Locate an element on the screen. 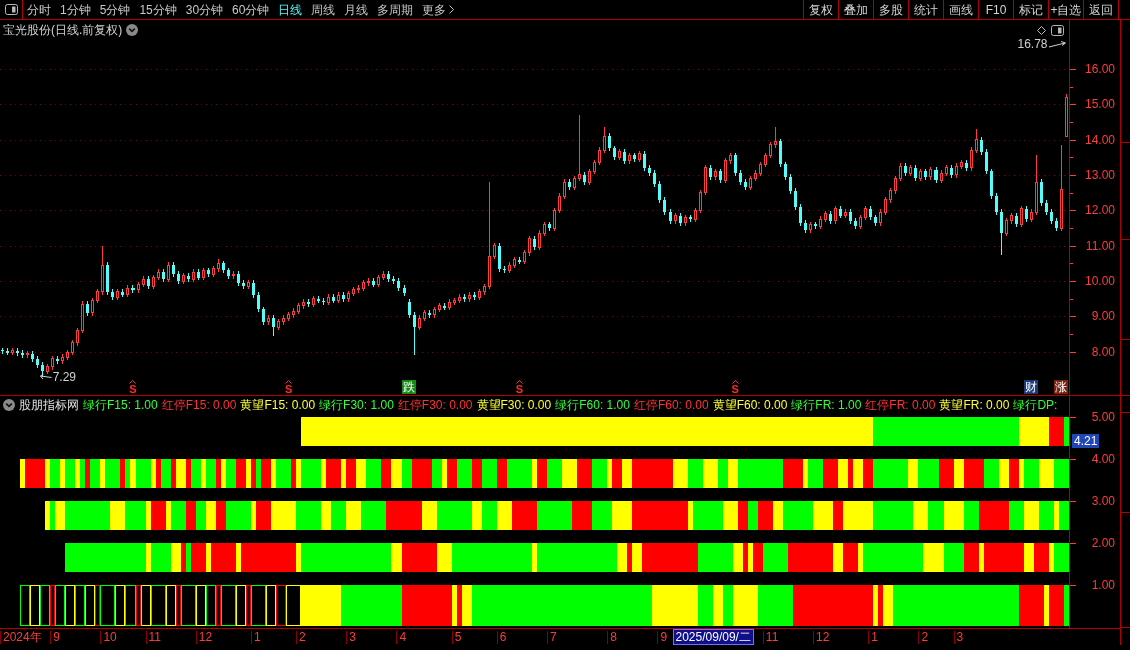  period-tab: 月线 is located at coordinates (356, 9).